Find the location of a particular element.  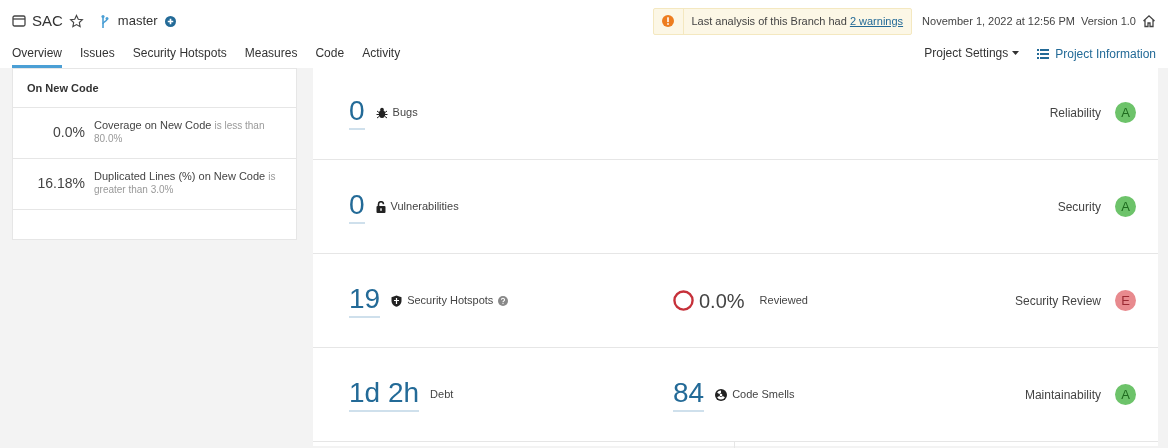

list-icon is located at coordinates (1043, 54).